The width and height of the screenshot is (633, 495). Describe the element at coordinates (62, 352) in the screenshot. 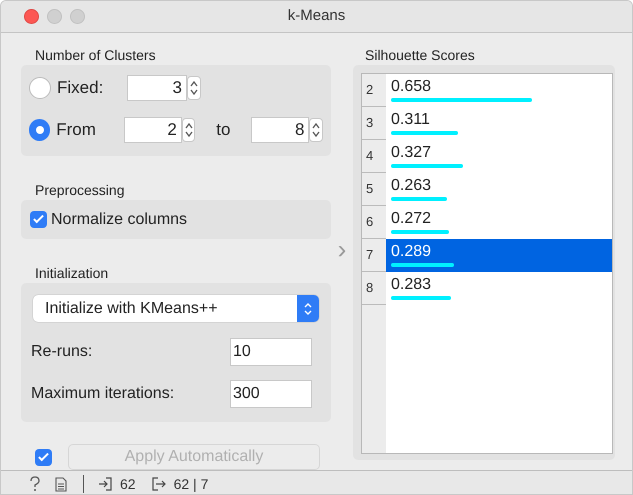

I see `field-label: Re-runs:` at that location.